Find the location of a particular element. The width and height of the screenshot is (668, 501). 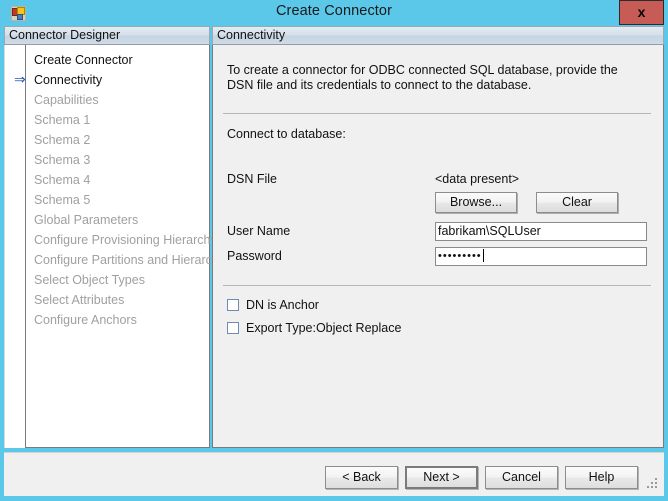

sidebar-item-configure-partitions-and-hierarchies: Configure Partitions and Hierarchies is located at coordinates (119, 260).